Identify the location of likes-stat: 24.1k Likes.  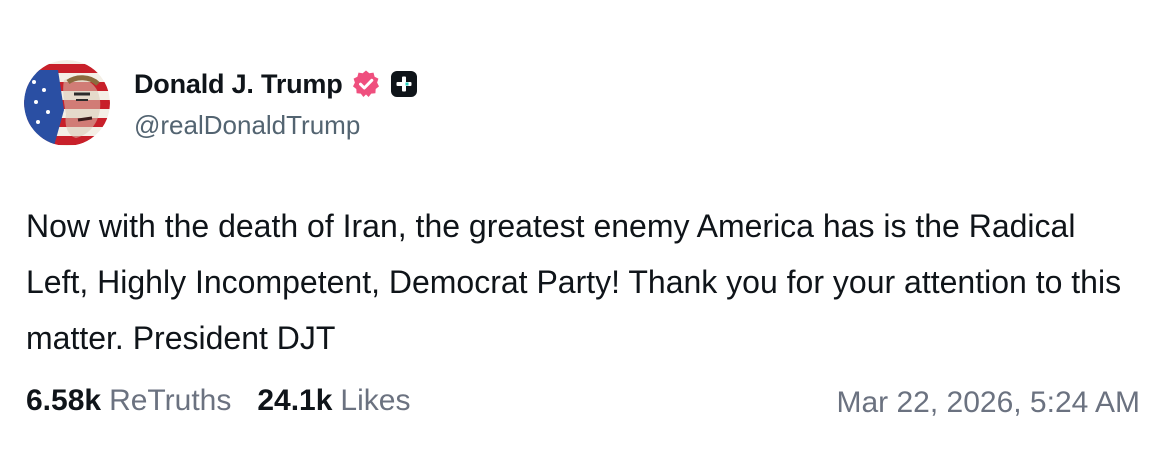
(333, 401).